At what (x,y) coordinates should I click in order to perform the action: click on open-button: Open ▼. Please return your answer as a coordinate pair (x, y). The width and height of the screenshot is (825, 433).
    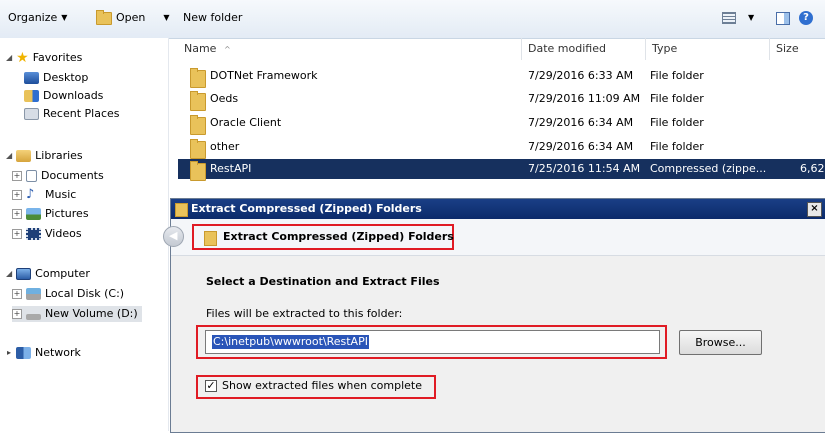
    Looking at the image, I should click on (133, 17).